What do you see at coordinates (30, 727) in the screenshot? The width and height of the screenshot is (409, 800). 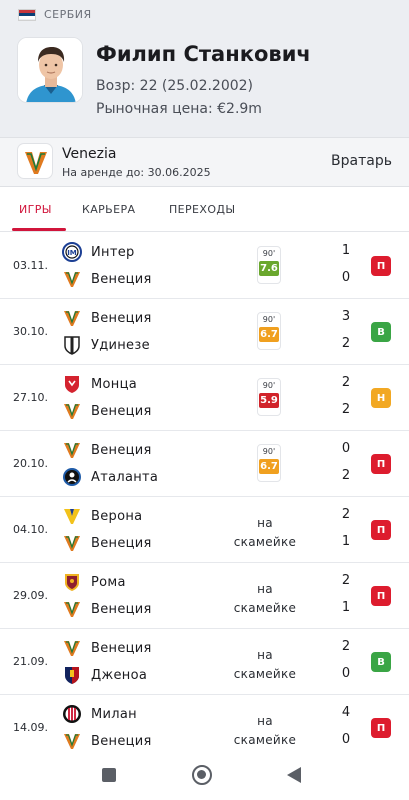 I see `match-date: 14.09.` at bounding box center [30, 727].